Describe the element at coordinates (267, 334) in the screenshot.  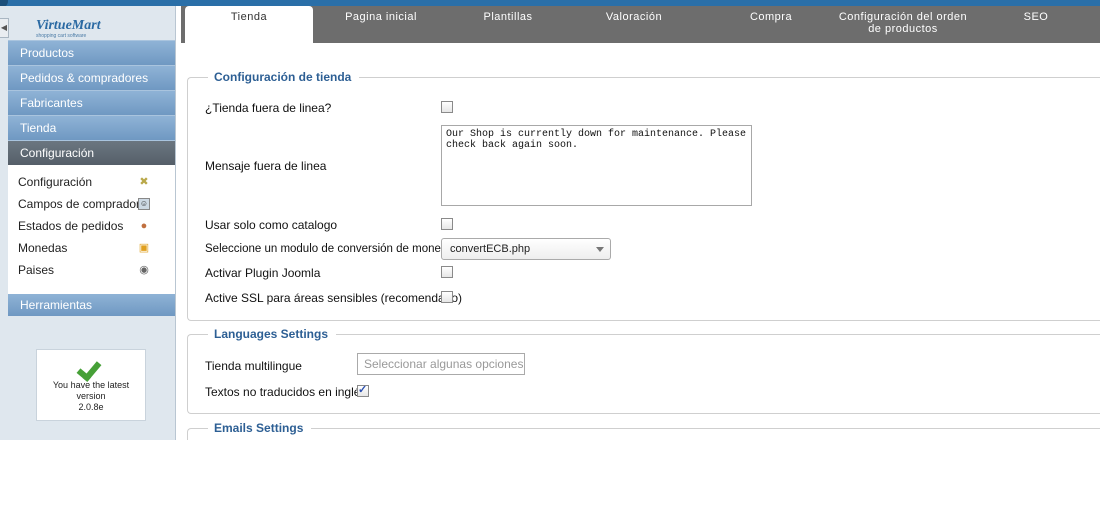
I see `languages-legend: Languages Settings` at that location.